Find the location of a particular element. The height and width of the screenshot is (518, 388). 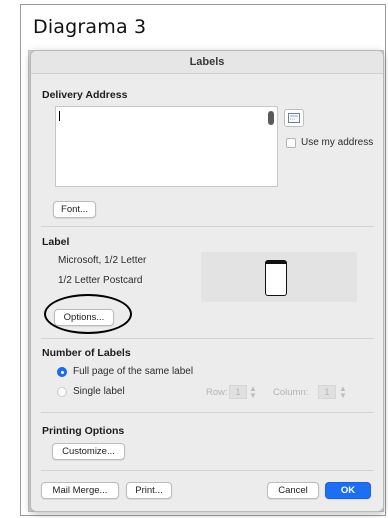

text-caret is located at coordinates (59, 116).